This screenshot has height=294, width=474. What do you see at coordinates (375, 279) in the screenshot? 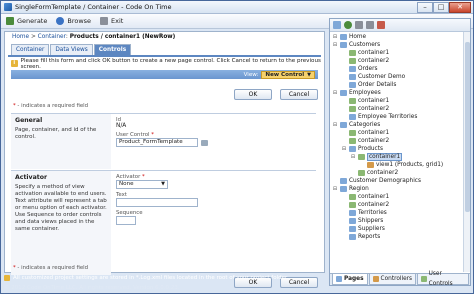
I see `controllers-icon` at bounding box center [375, 279].